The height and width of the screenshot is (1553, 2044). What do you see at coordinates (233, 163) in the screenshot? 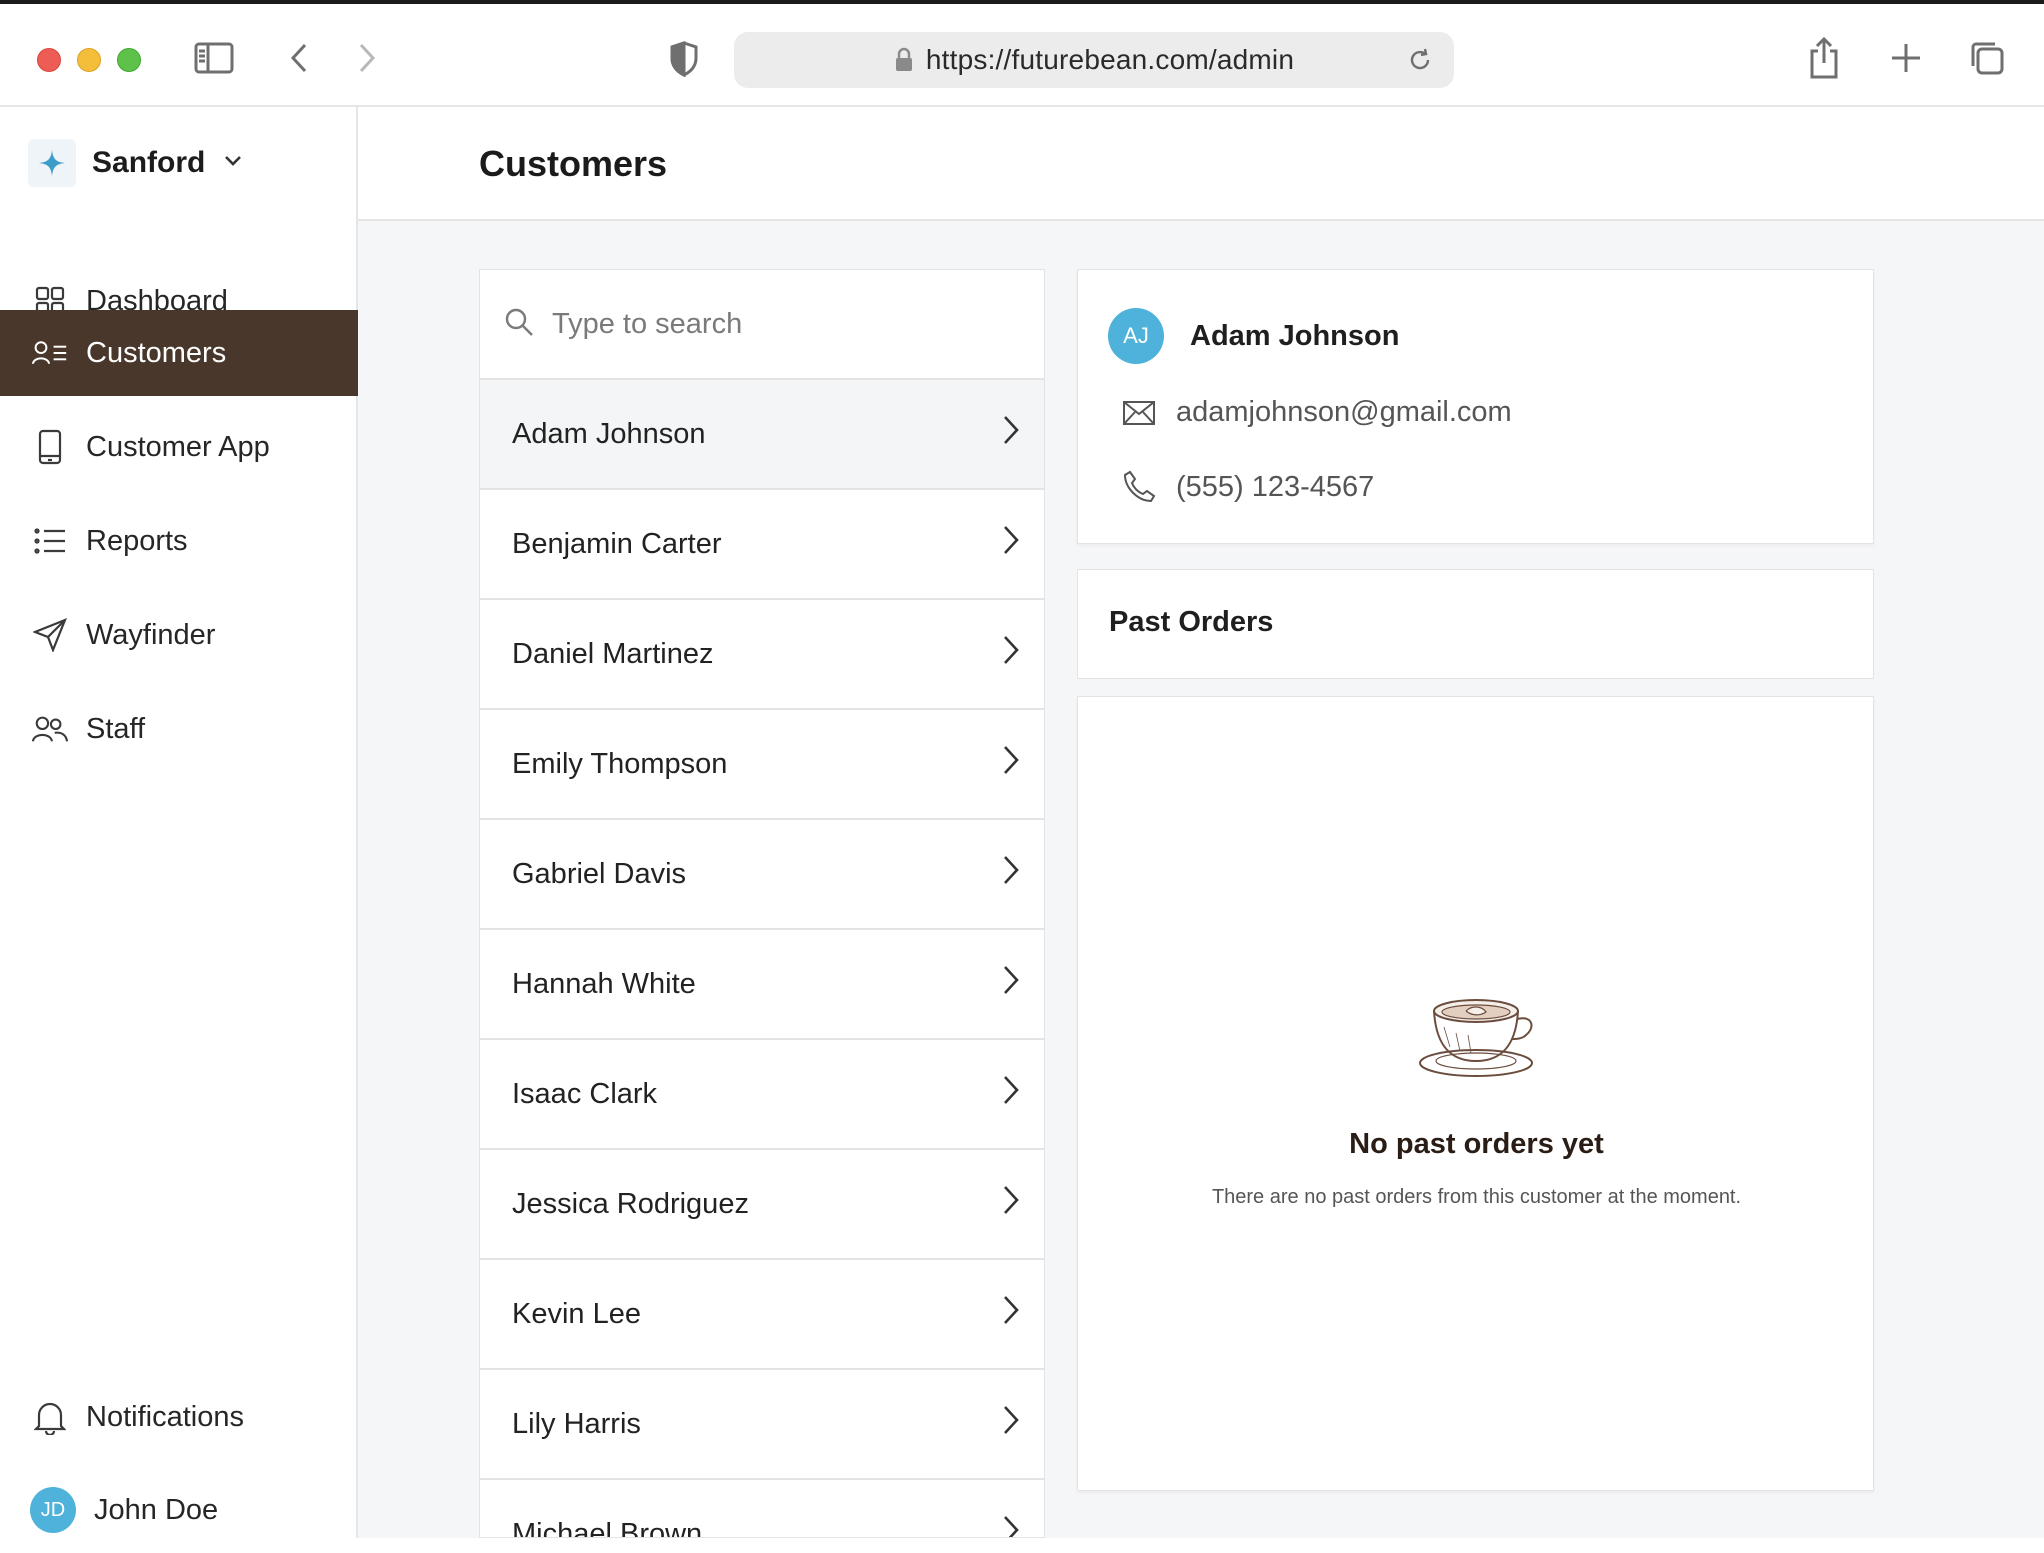
I see `chevron-down-icon` at bounding box center [233, 163].